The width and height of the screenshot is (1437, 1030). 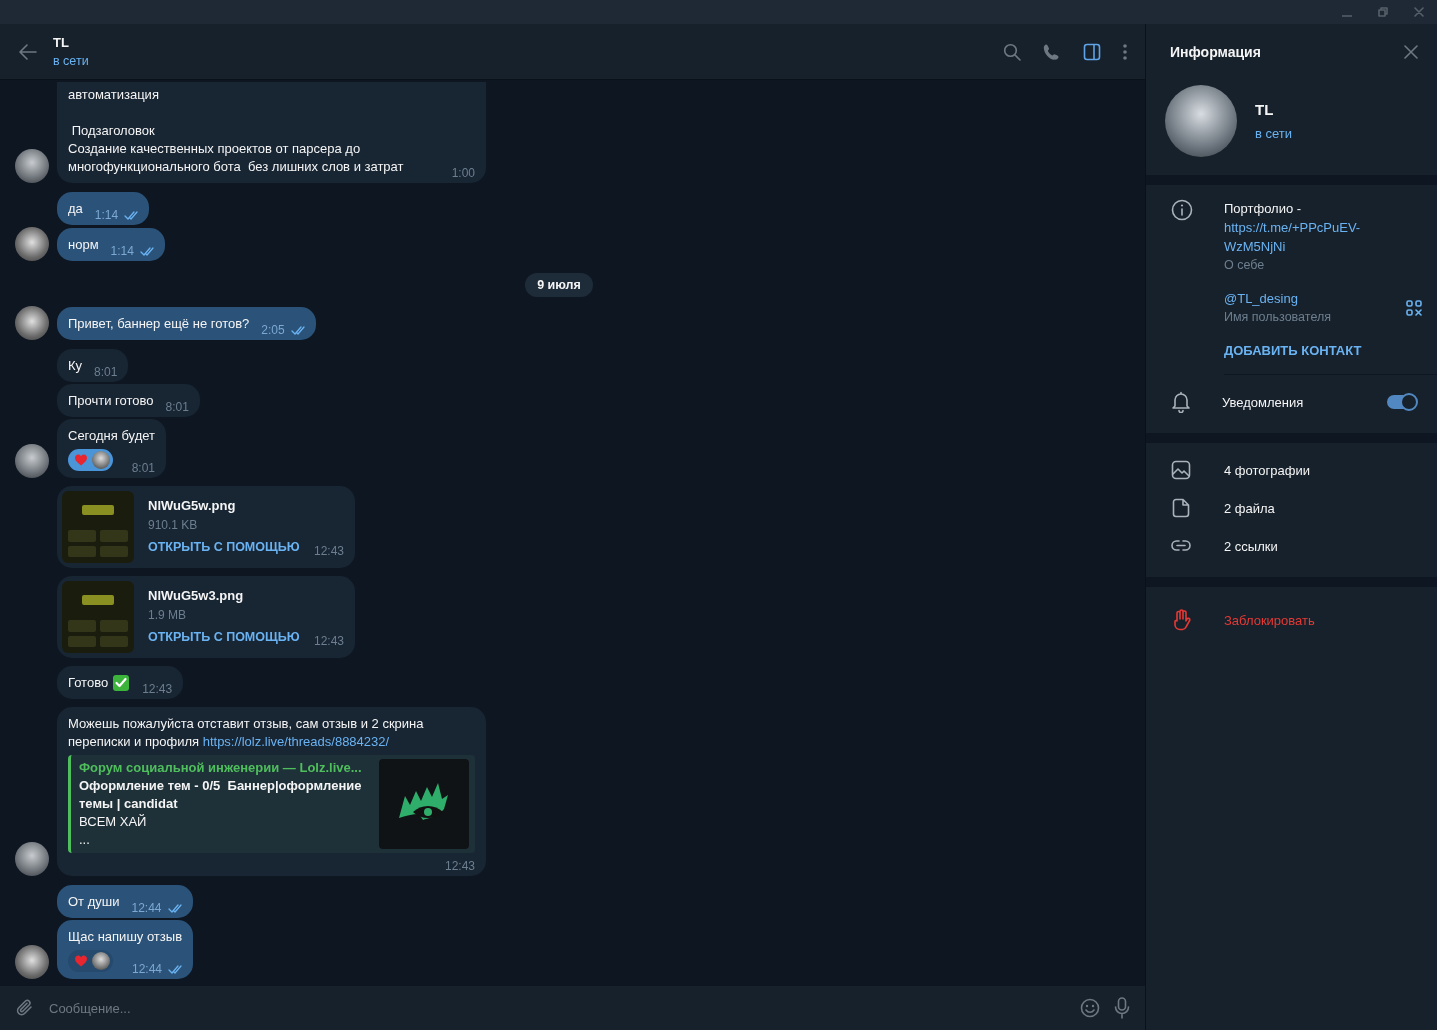 I want to click on photo-icon, so click(x=1181, y=470).